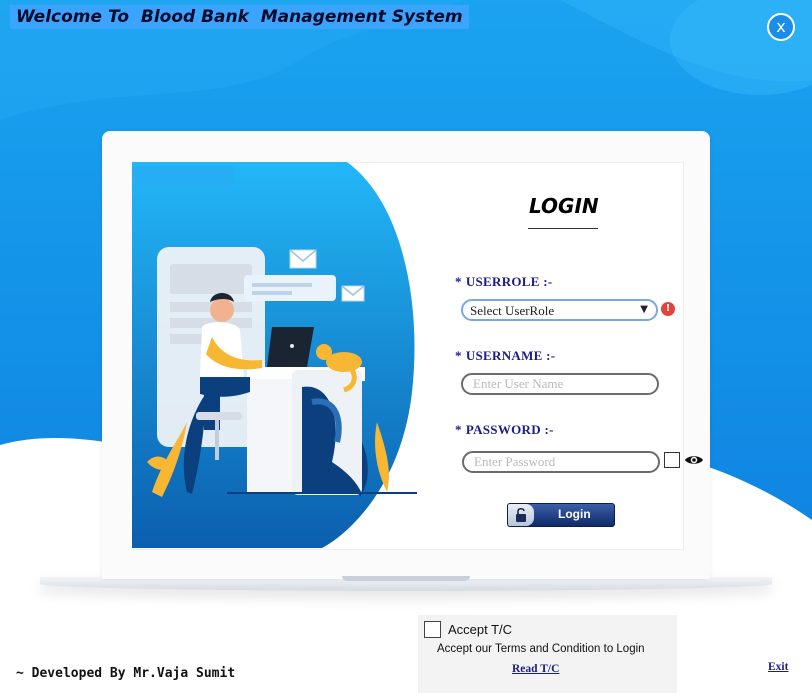 This screenshot has height=693, width=812. I want to click on username-label: * USERNAME :-, so click(505, 356).